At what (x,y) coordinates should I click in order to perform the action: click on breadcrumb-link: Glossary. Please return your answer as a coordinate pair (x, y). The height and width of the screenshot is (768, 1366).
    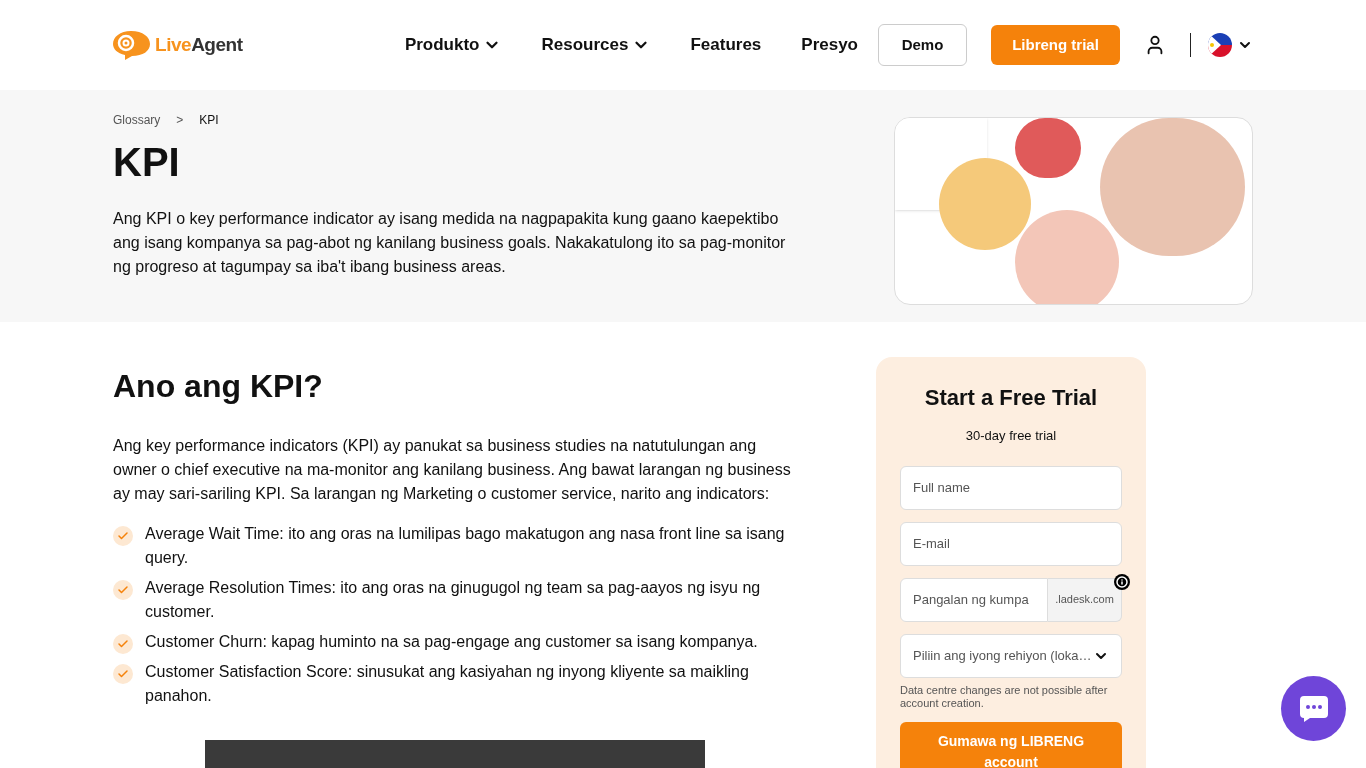
    Looking at the image, I should click on (137, 120).